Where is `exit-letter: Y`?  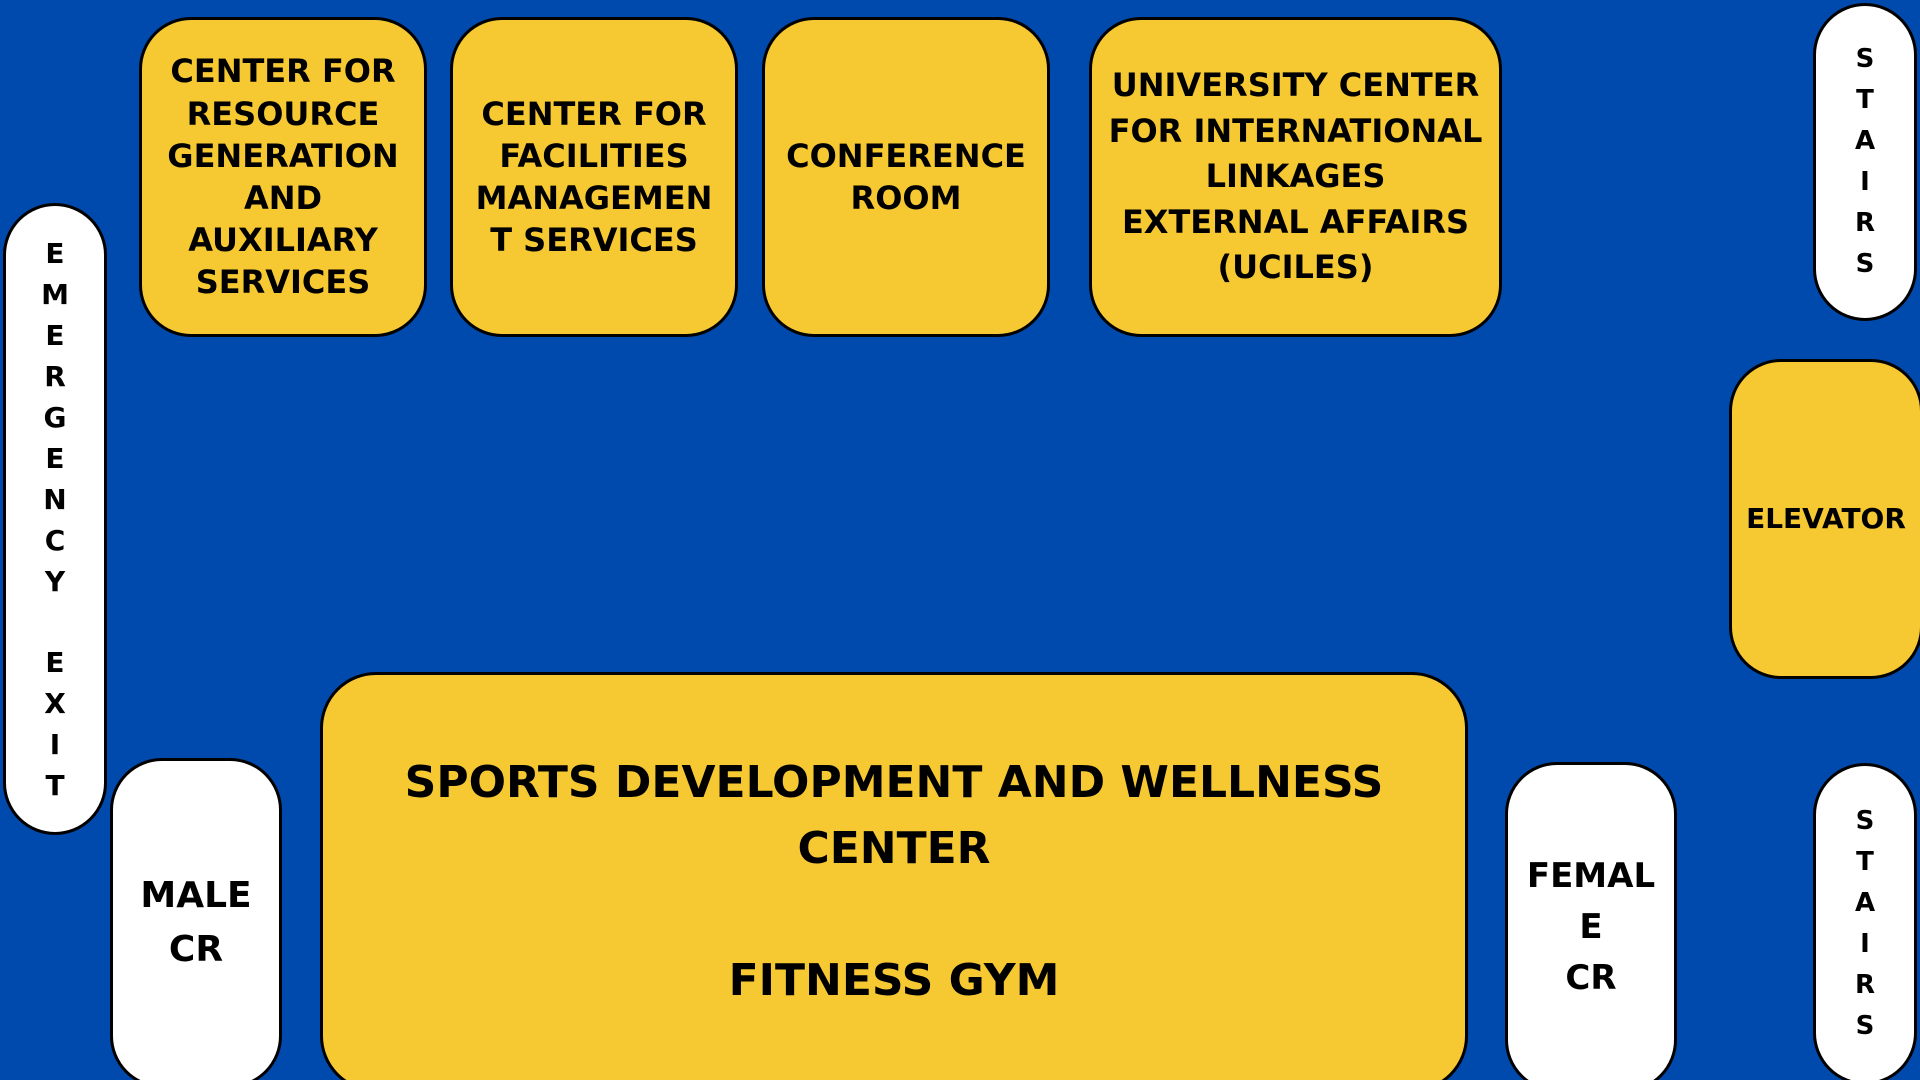 exit-letter: Y is located at coordinates (55, 581).